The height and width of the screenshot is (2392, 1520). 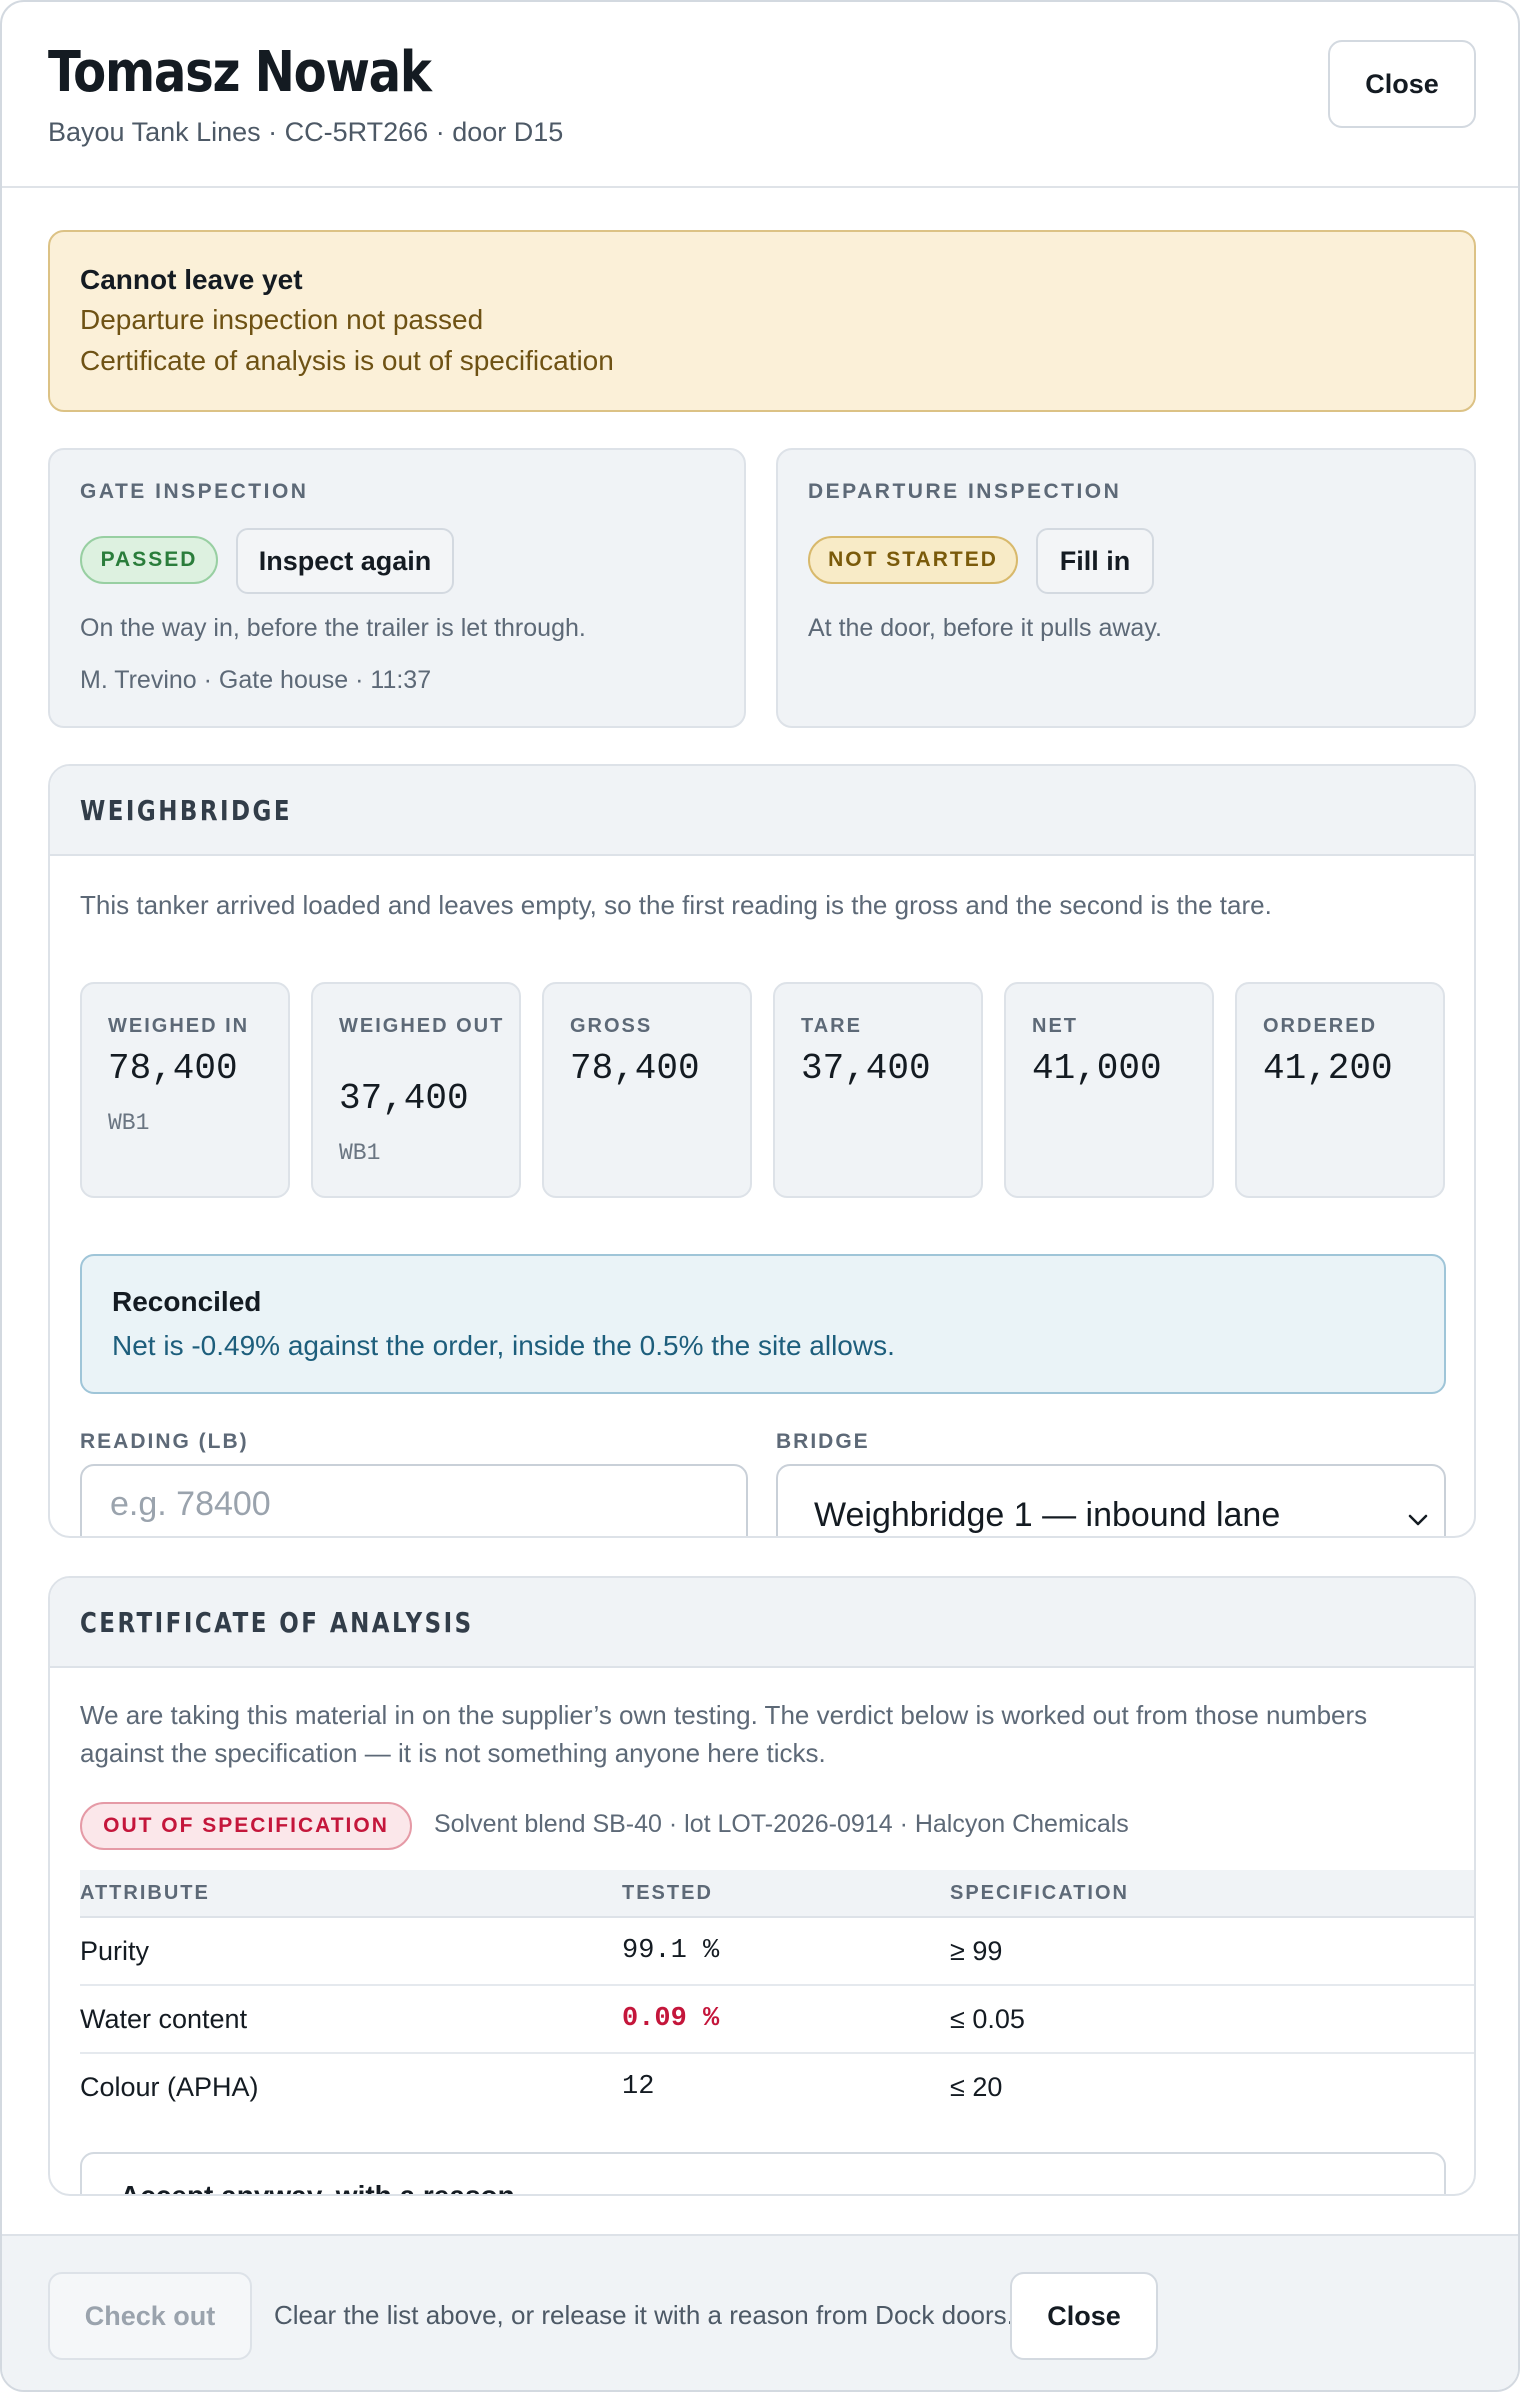 What do you see at coordinates (1095, 561) in the screenshot?
I see `fill-in-button: Fill in` at bounding box center [1095, 561].